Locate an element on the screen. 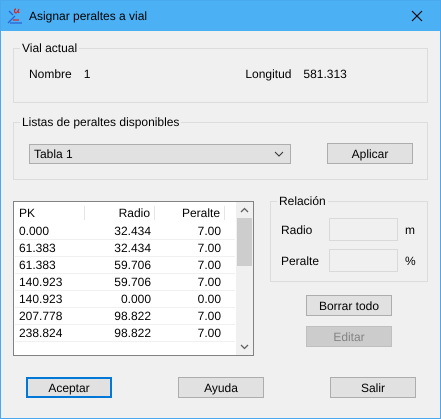 This screenshot has height=419, width=441. app-icon is located at coordinates (15, 16).